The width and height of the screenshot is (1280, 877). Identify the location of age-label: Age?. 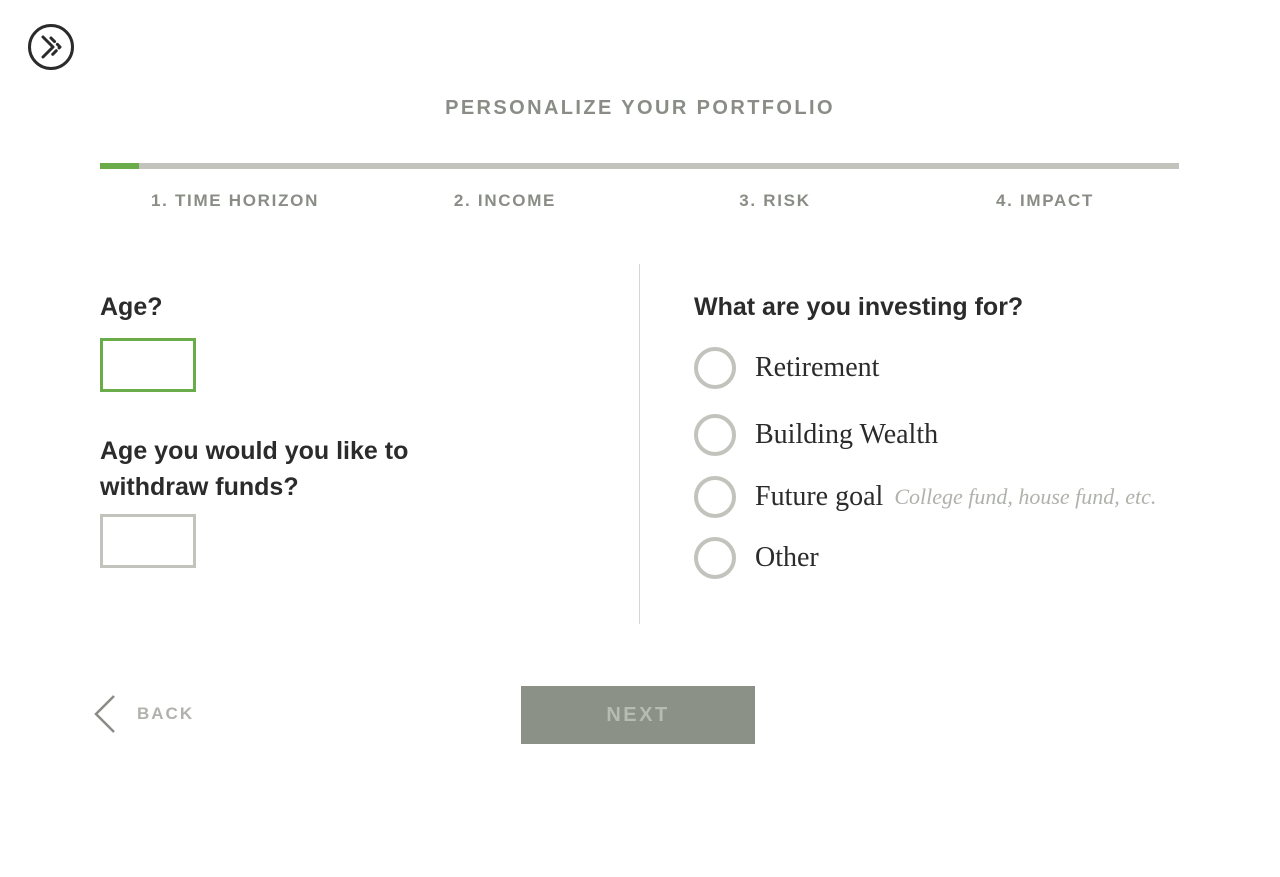
(131, 307).